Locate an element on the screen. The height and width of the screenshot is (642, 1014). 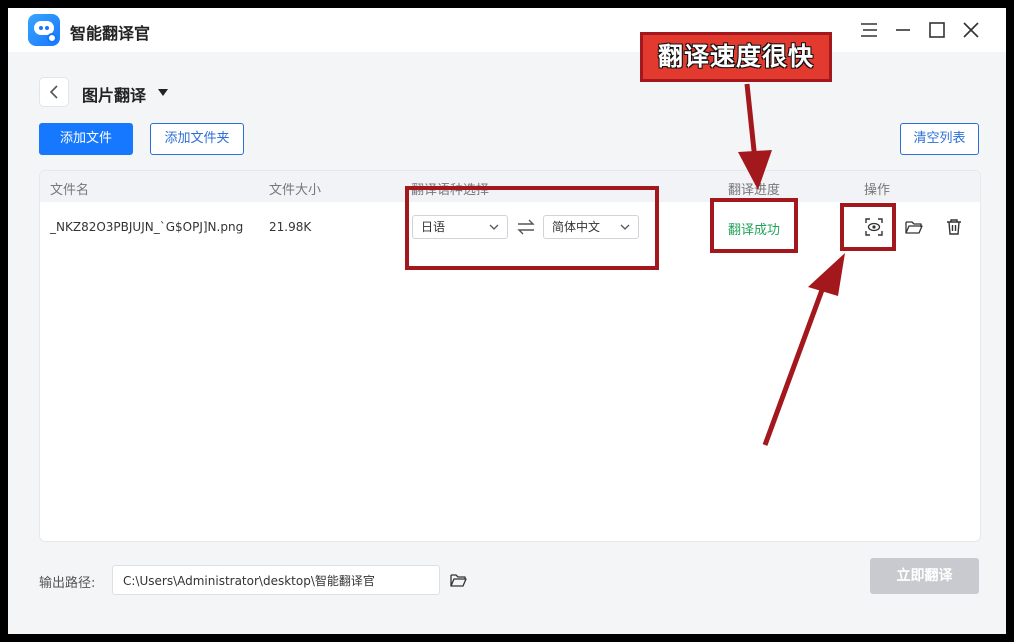
source-language-value: 日语 is located at coordinates (433, 227).